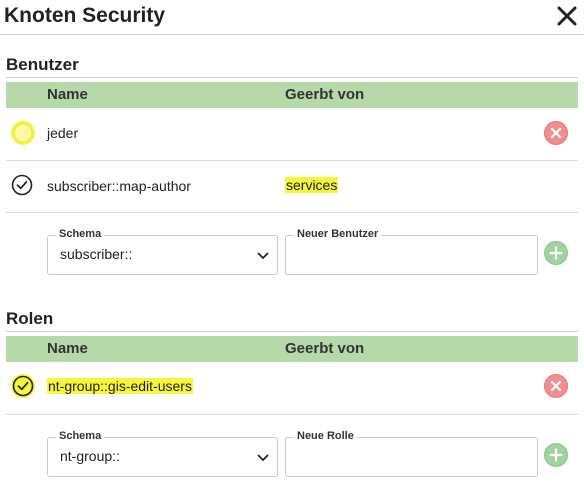 The image size is (584, 486). What do you see at coordinates (42, 64) in the screenshot?
I see `users-section-title: Benutzer` at bounding box center [42, 64].